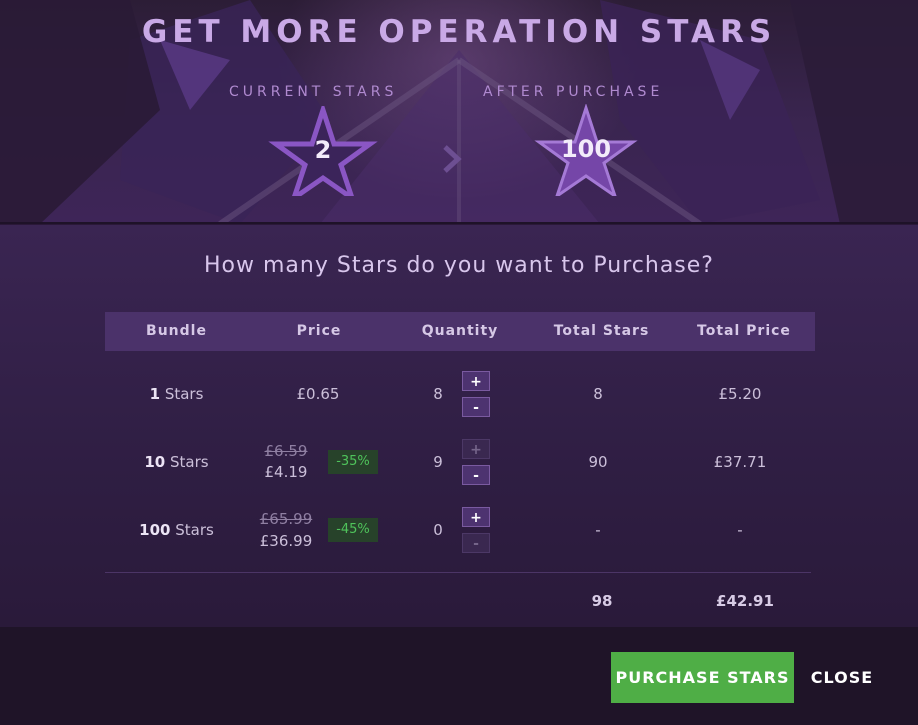 Image resolution: width=918 pixels, height=725 pixels. Describe the element at coordinates (744, 331) in the screenshot. I see `column-header-total-price: Total Price` at that location.